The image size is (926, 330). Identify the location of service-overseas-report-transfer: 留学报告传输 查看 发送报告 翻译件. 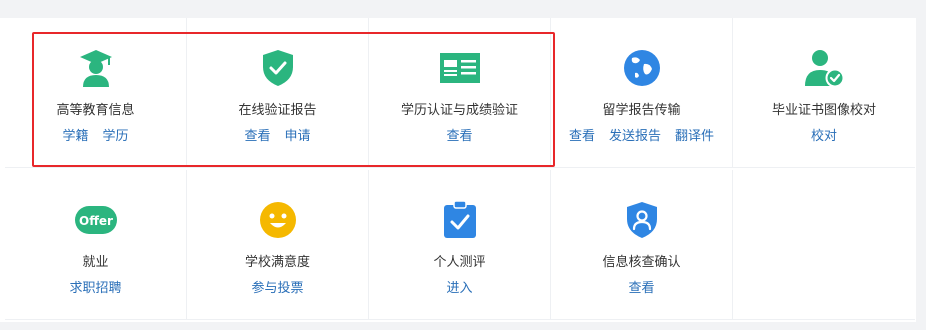
(642, 93).